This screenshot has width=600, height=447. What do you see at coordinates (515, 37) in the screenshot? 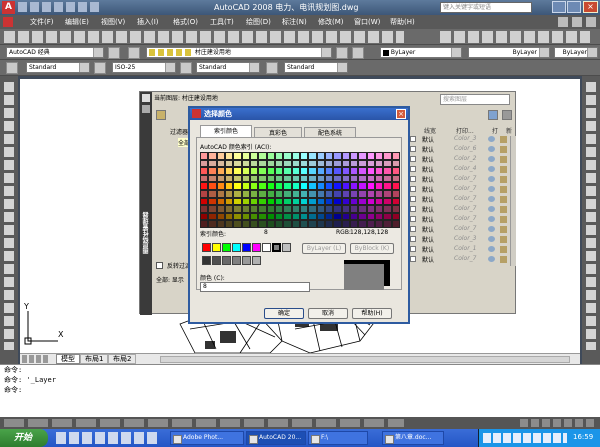
I see `toolbar-right-icons` at bounding box center [515, 37].